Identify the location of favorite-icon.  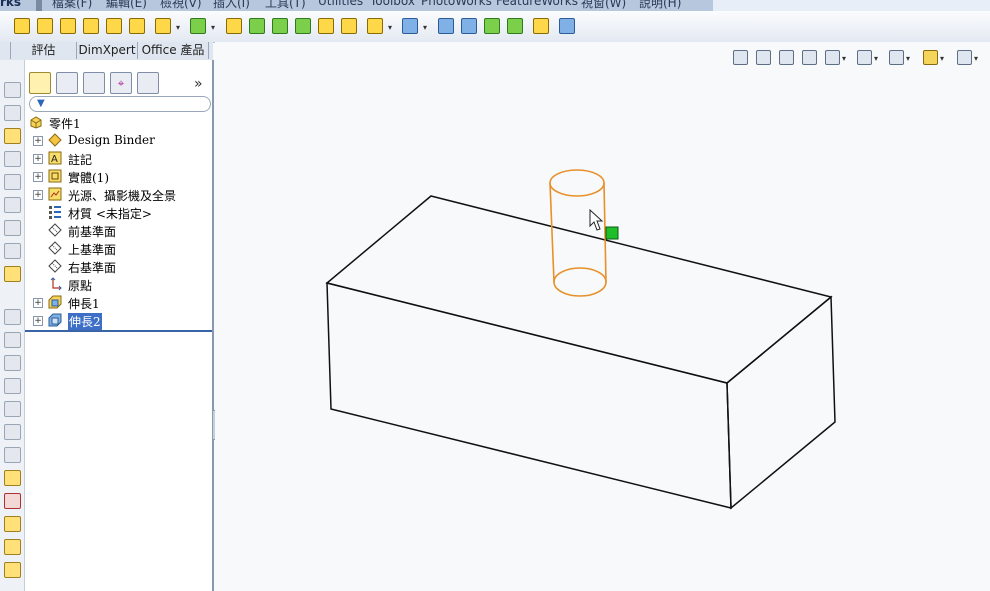
(541, 26).